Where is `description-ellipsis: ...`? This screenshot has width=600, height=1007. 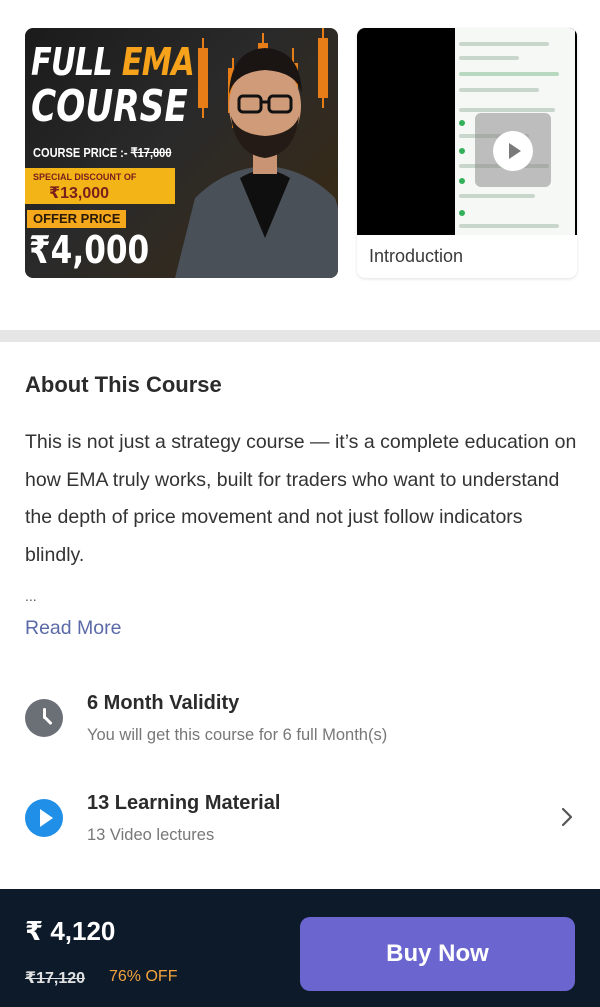 description-ellipsis: ... is located at coordinates (31, 596).